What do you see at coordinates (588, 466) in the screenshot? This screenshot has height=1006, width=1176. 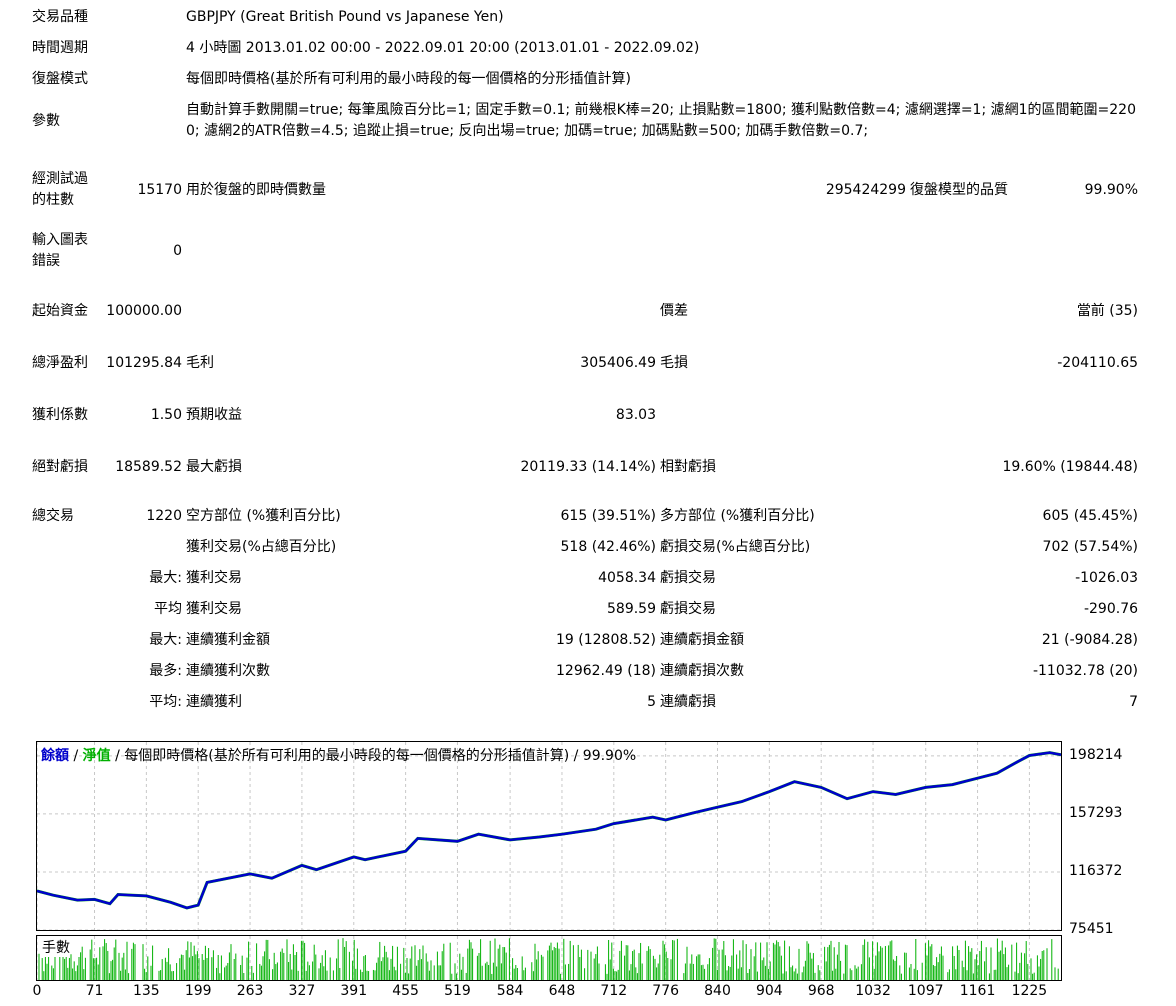 I see `max-drawdown-value: 20119.33 (14.14%)` at bounding box center [588, 466].